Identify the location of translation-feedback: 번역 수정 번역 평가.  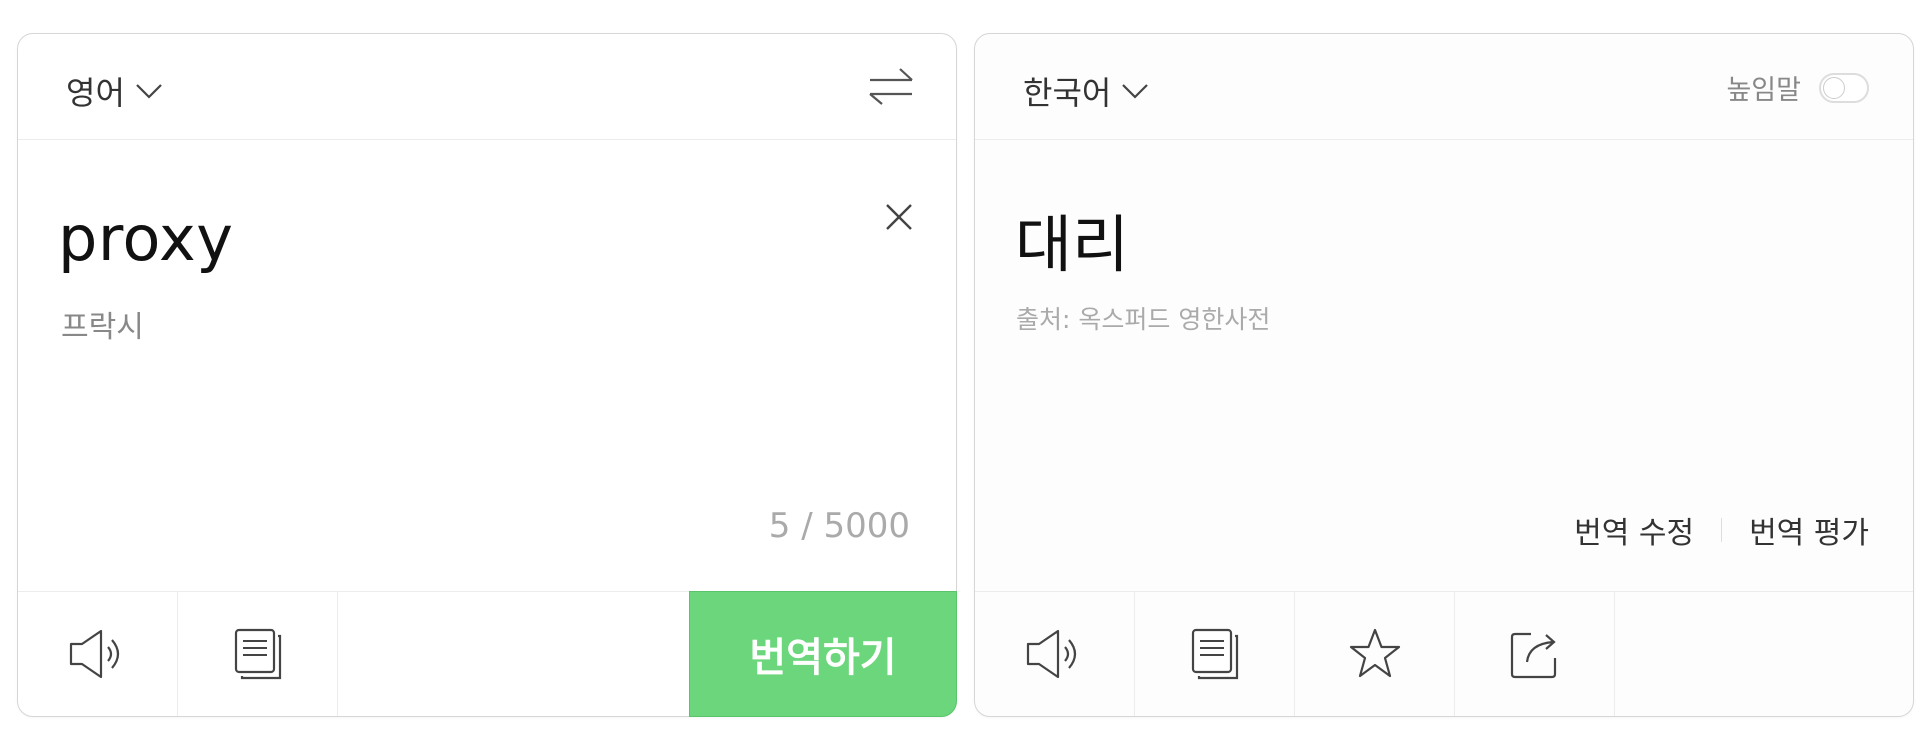
(1721, 530).